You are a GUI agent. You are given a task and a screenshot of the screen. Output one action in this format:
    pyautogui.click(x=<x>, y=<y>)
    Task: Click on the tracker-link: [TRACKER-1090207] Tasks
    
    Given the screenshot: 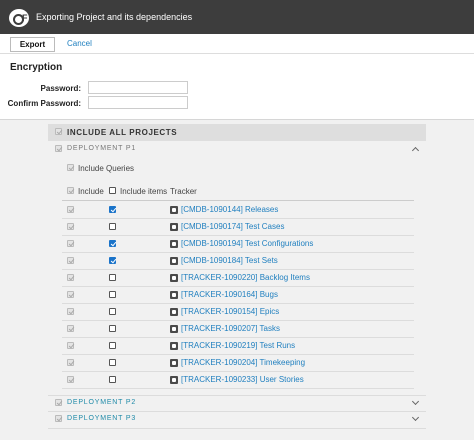 What is the action you would take?
    pyautogui.click(x=230, y=328)
    